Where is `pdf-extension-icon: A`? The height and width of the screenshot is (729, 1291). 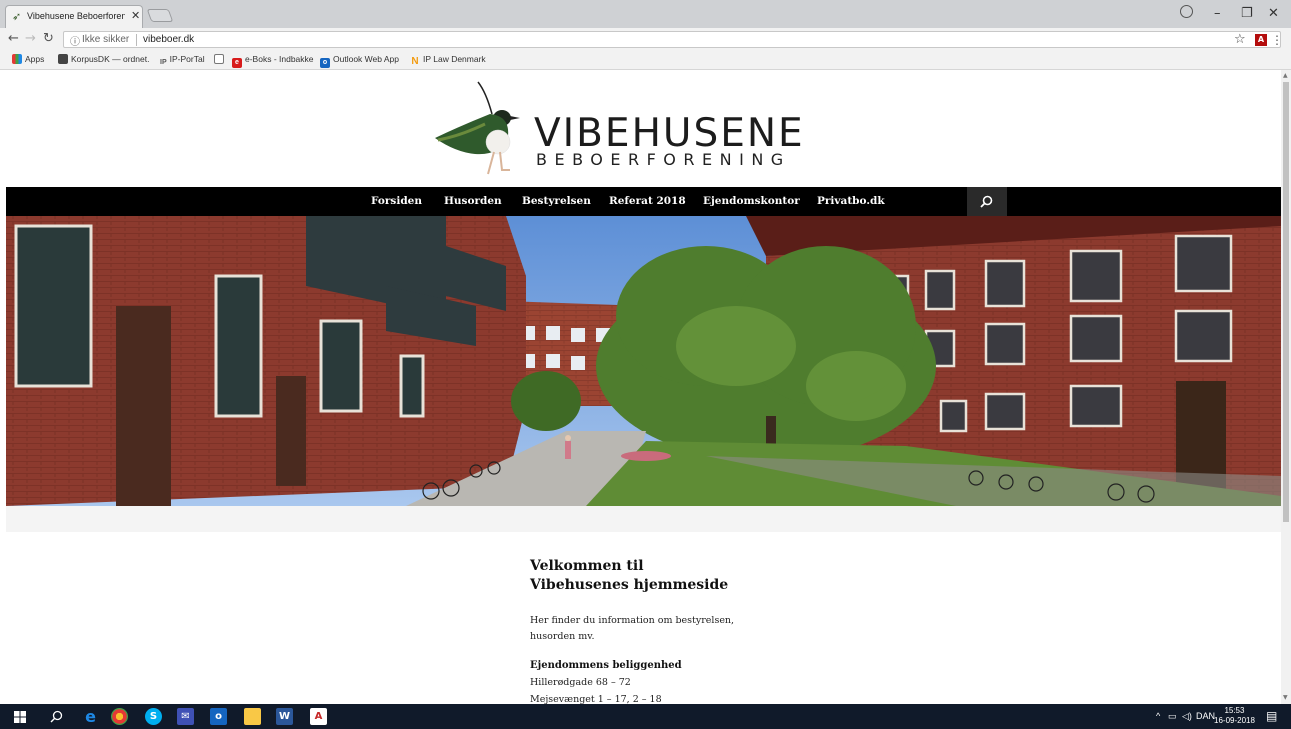 pdf-extension-icon: A is located at coordinates (1261, 40).